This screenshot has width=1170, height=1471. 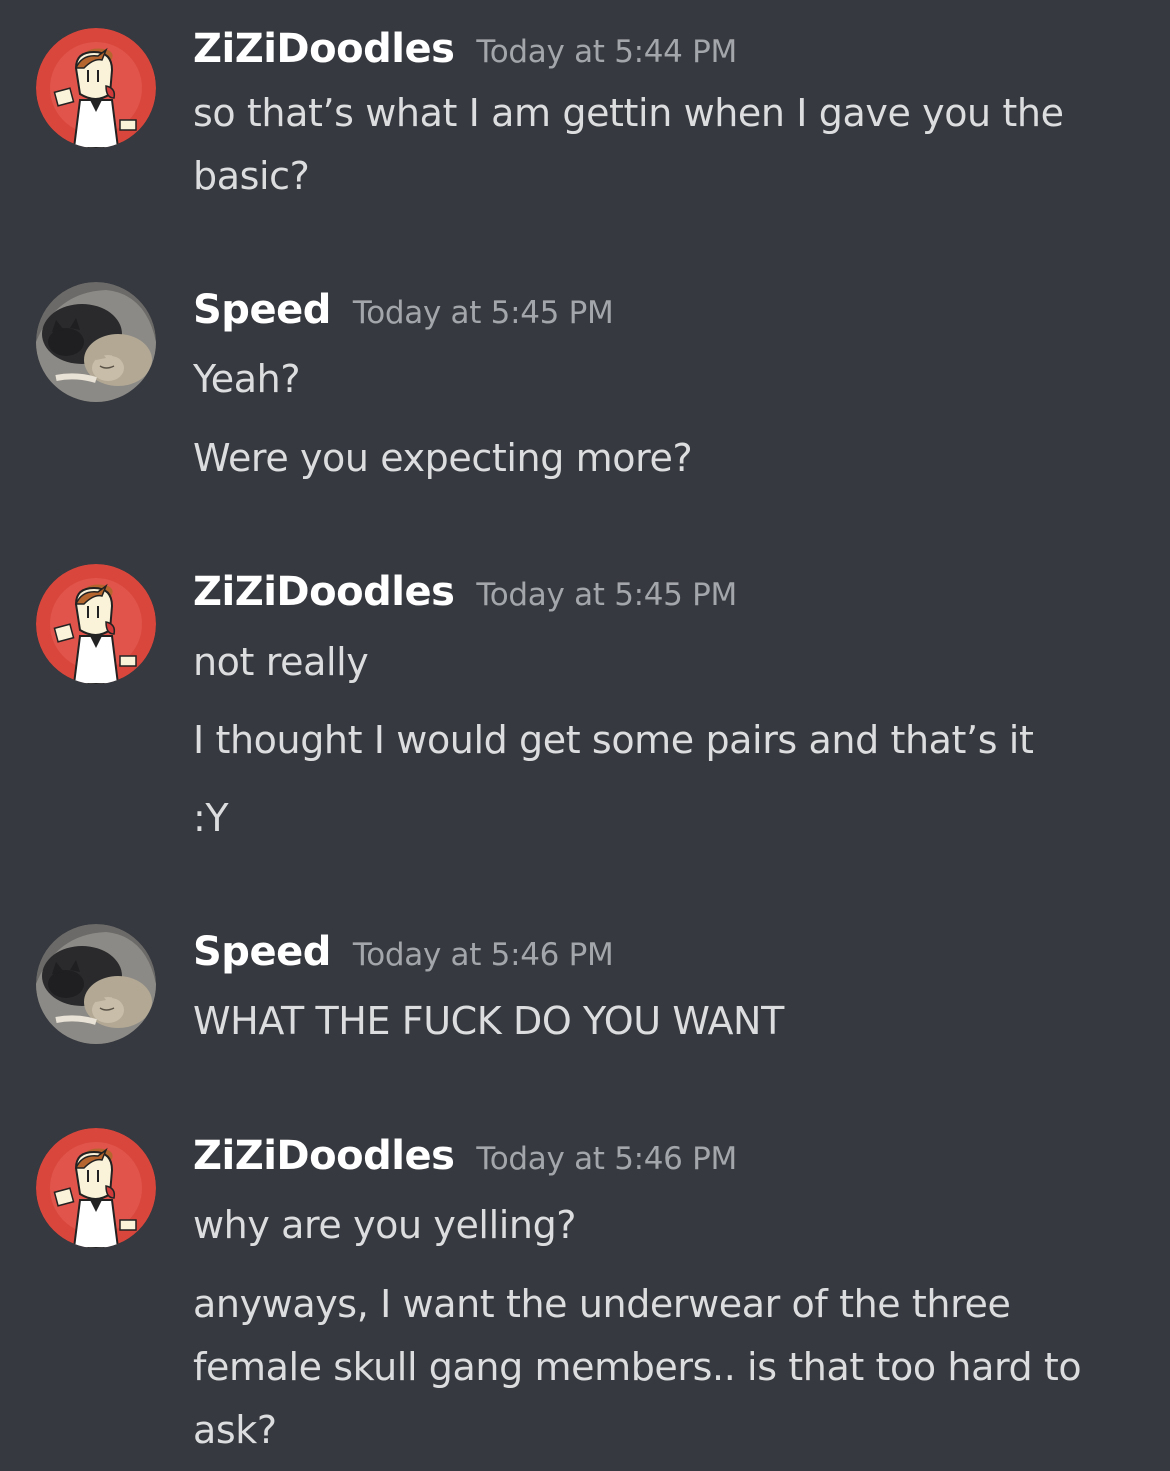 What do you see at coordinates (385, 1225) in the screenshot?
I see `message-text: why are you yelling?` at bounding box center [385, 1225].